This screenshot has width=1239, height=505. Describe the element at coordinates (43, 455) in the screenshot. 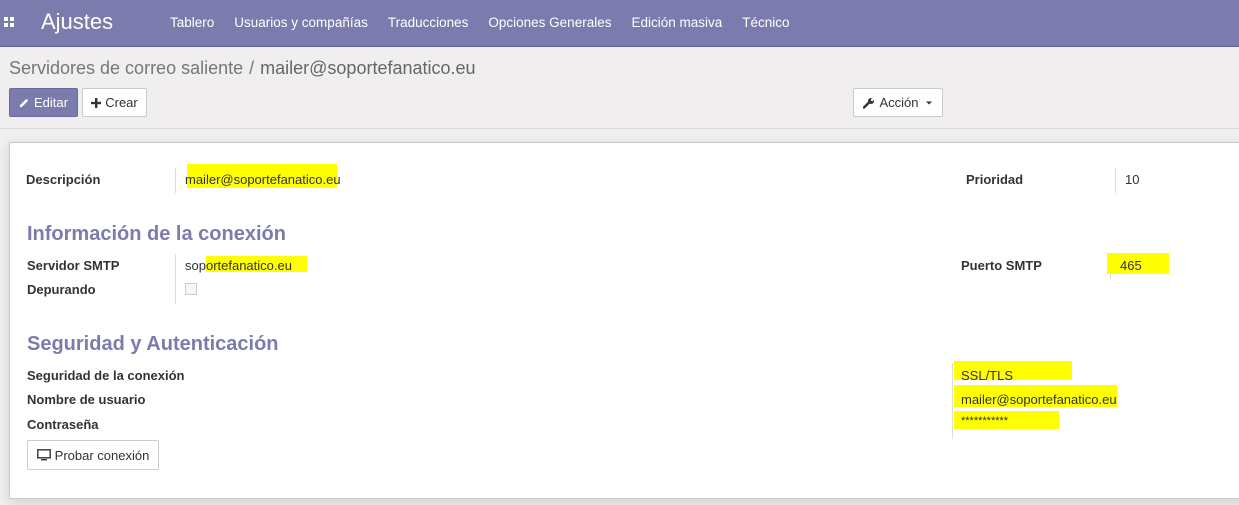

I see `monitor-icon` at that location.